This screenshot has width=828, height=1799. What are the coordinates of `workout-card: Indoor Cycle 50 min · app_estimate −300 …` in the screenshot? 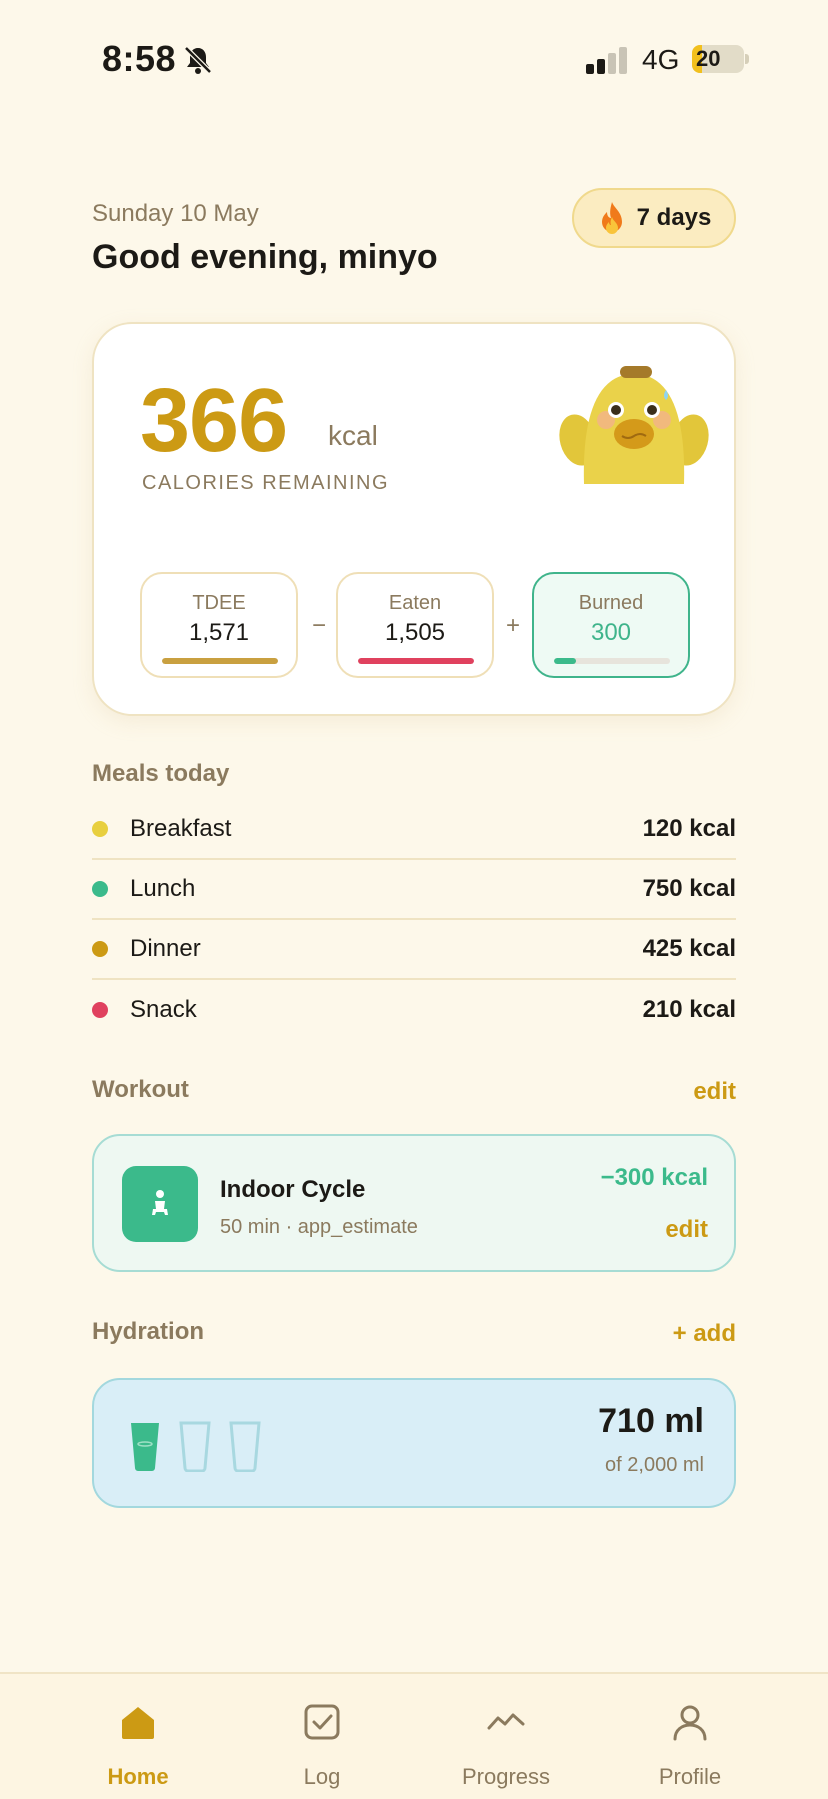 It's located at (414, 1203).